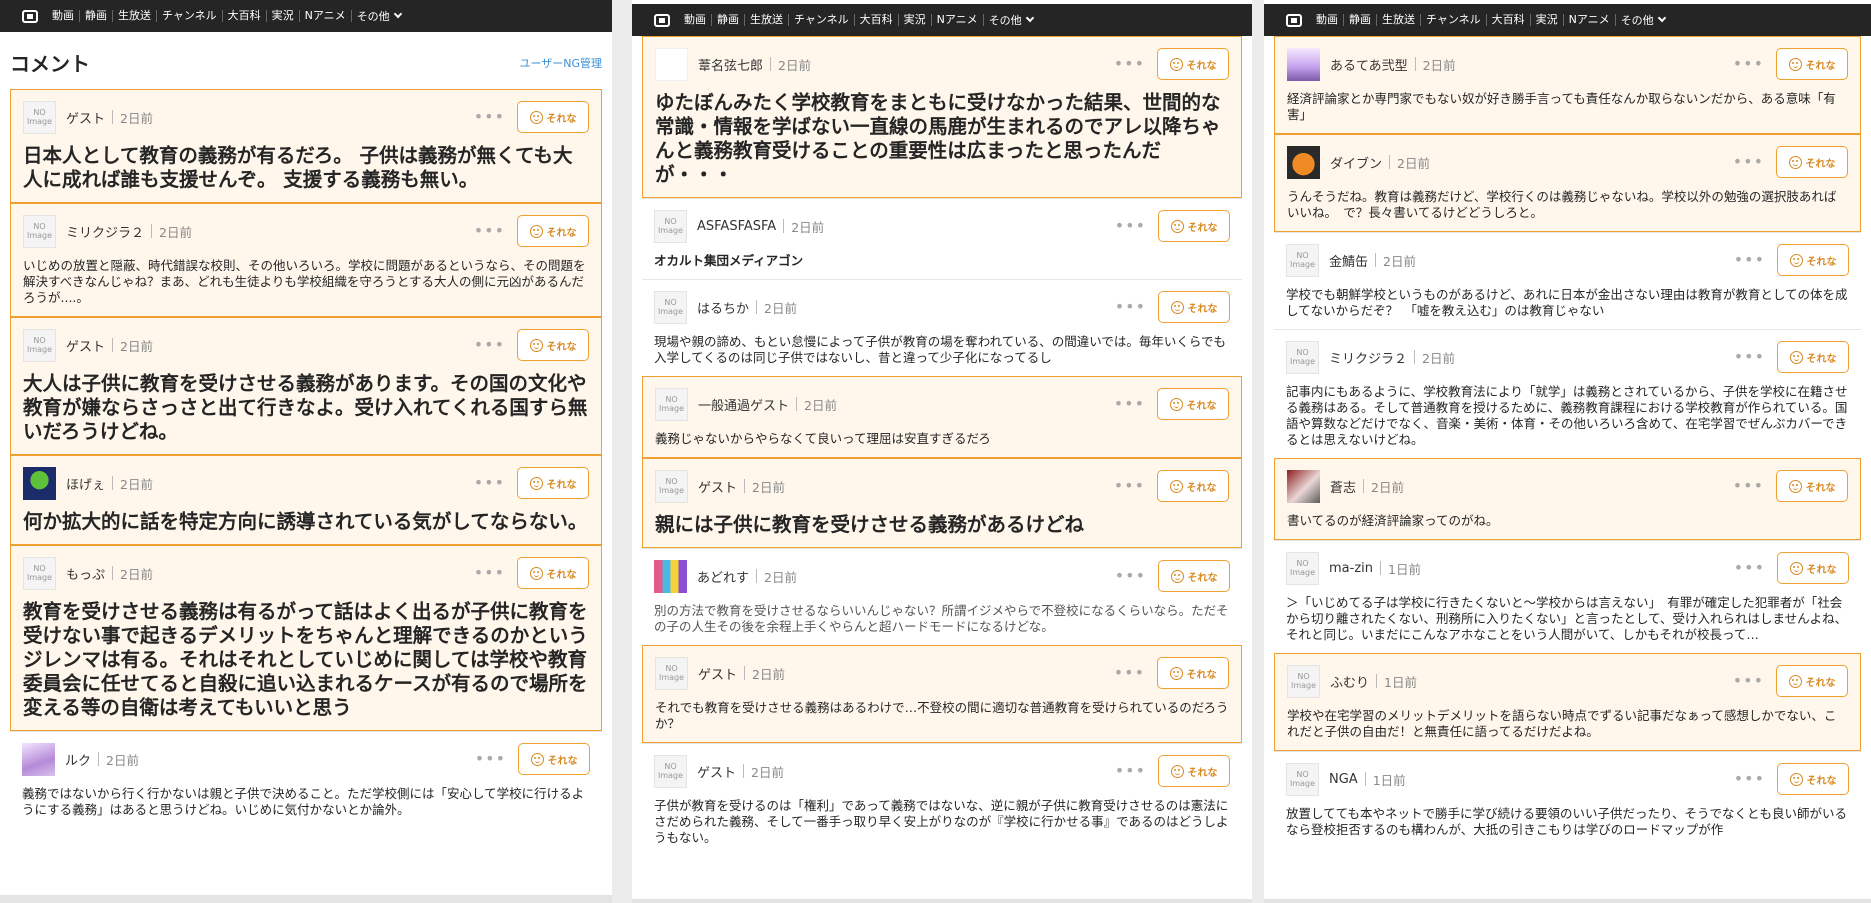 This screenshot has height=903, width=1871. I want to click on username: 葦名弦七郎, so click(730, 64).